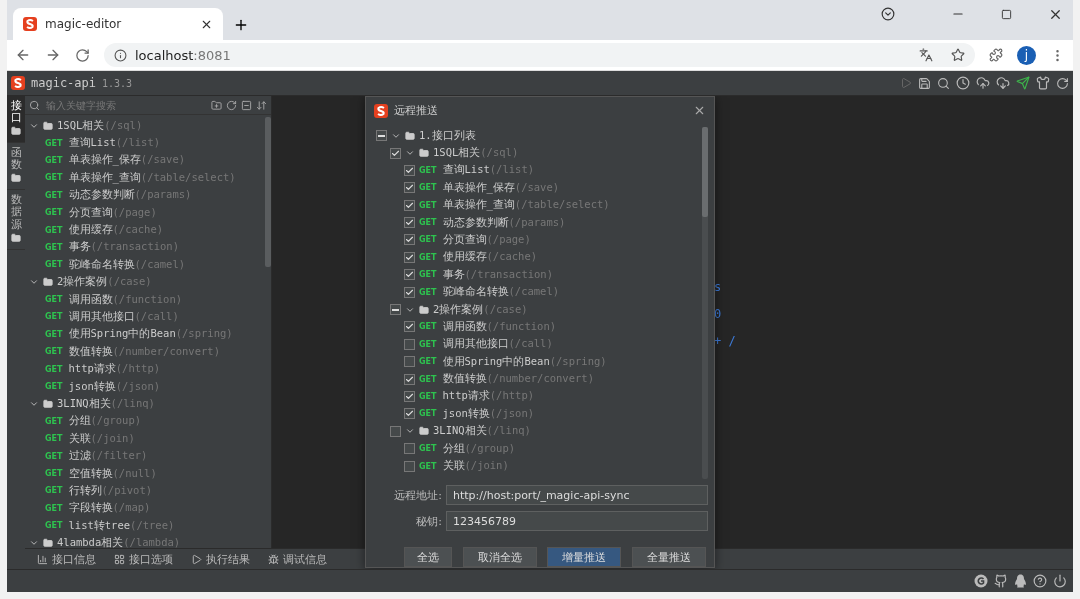 The width and height of the screenshot is (1080, 599). Describe the element at coordinates (297, 559) in the screenshot. I see `panel-tab: 调试信息` at that location.